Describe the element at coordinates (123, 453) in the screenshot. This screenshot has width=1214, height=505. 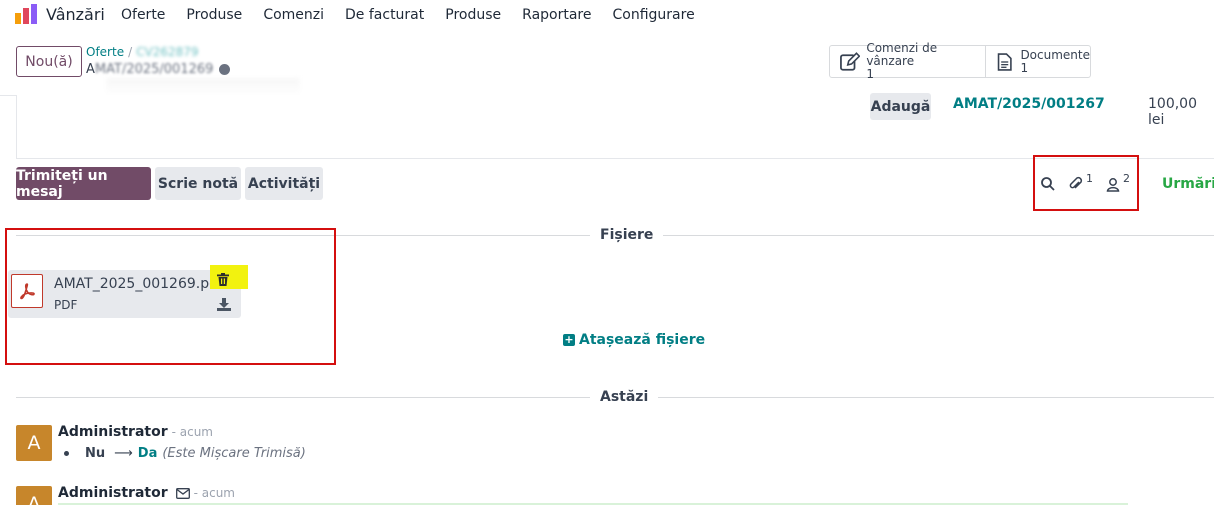
I see `arrow-icon: ⟶` at that location.